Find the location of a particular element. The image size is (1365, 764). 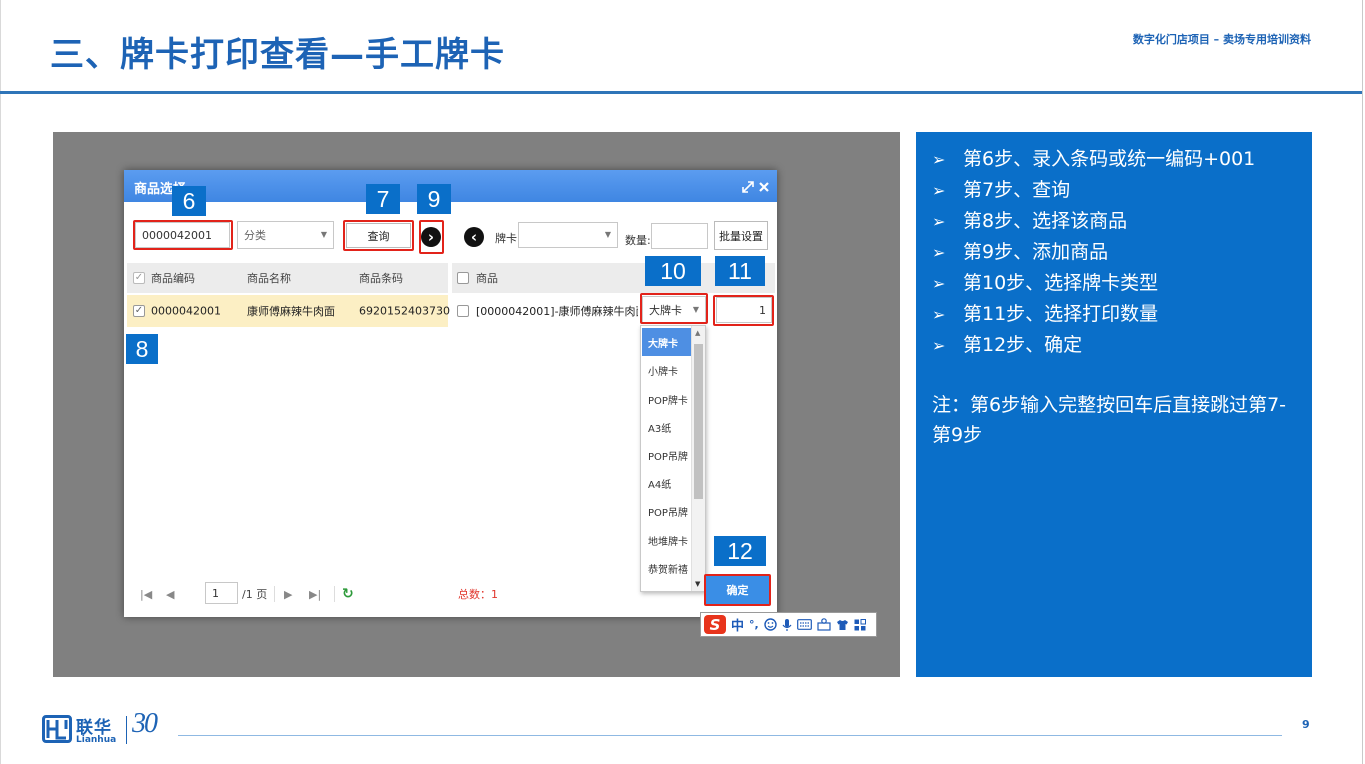

left-grid-header: ✓ 商品编码 商品名称 商品条码 is located at coordinates (287, 278).